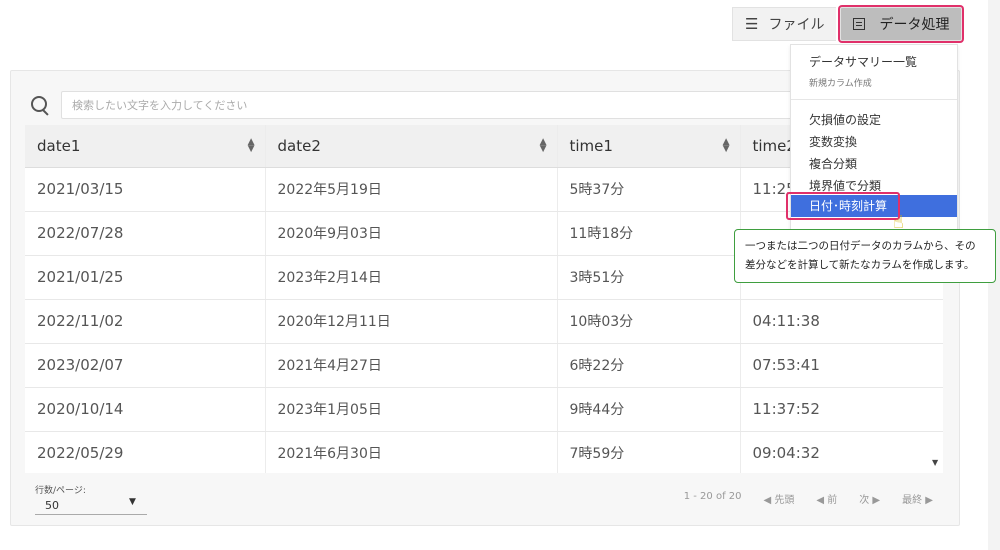  I want to click on highlight-outline, so click(843, 206).